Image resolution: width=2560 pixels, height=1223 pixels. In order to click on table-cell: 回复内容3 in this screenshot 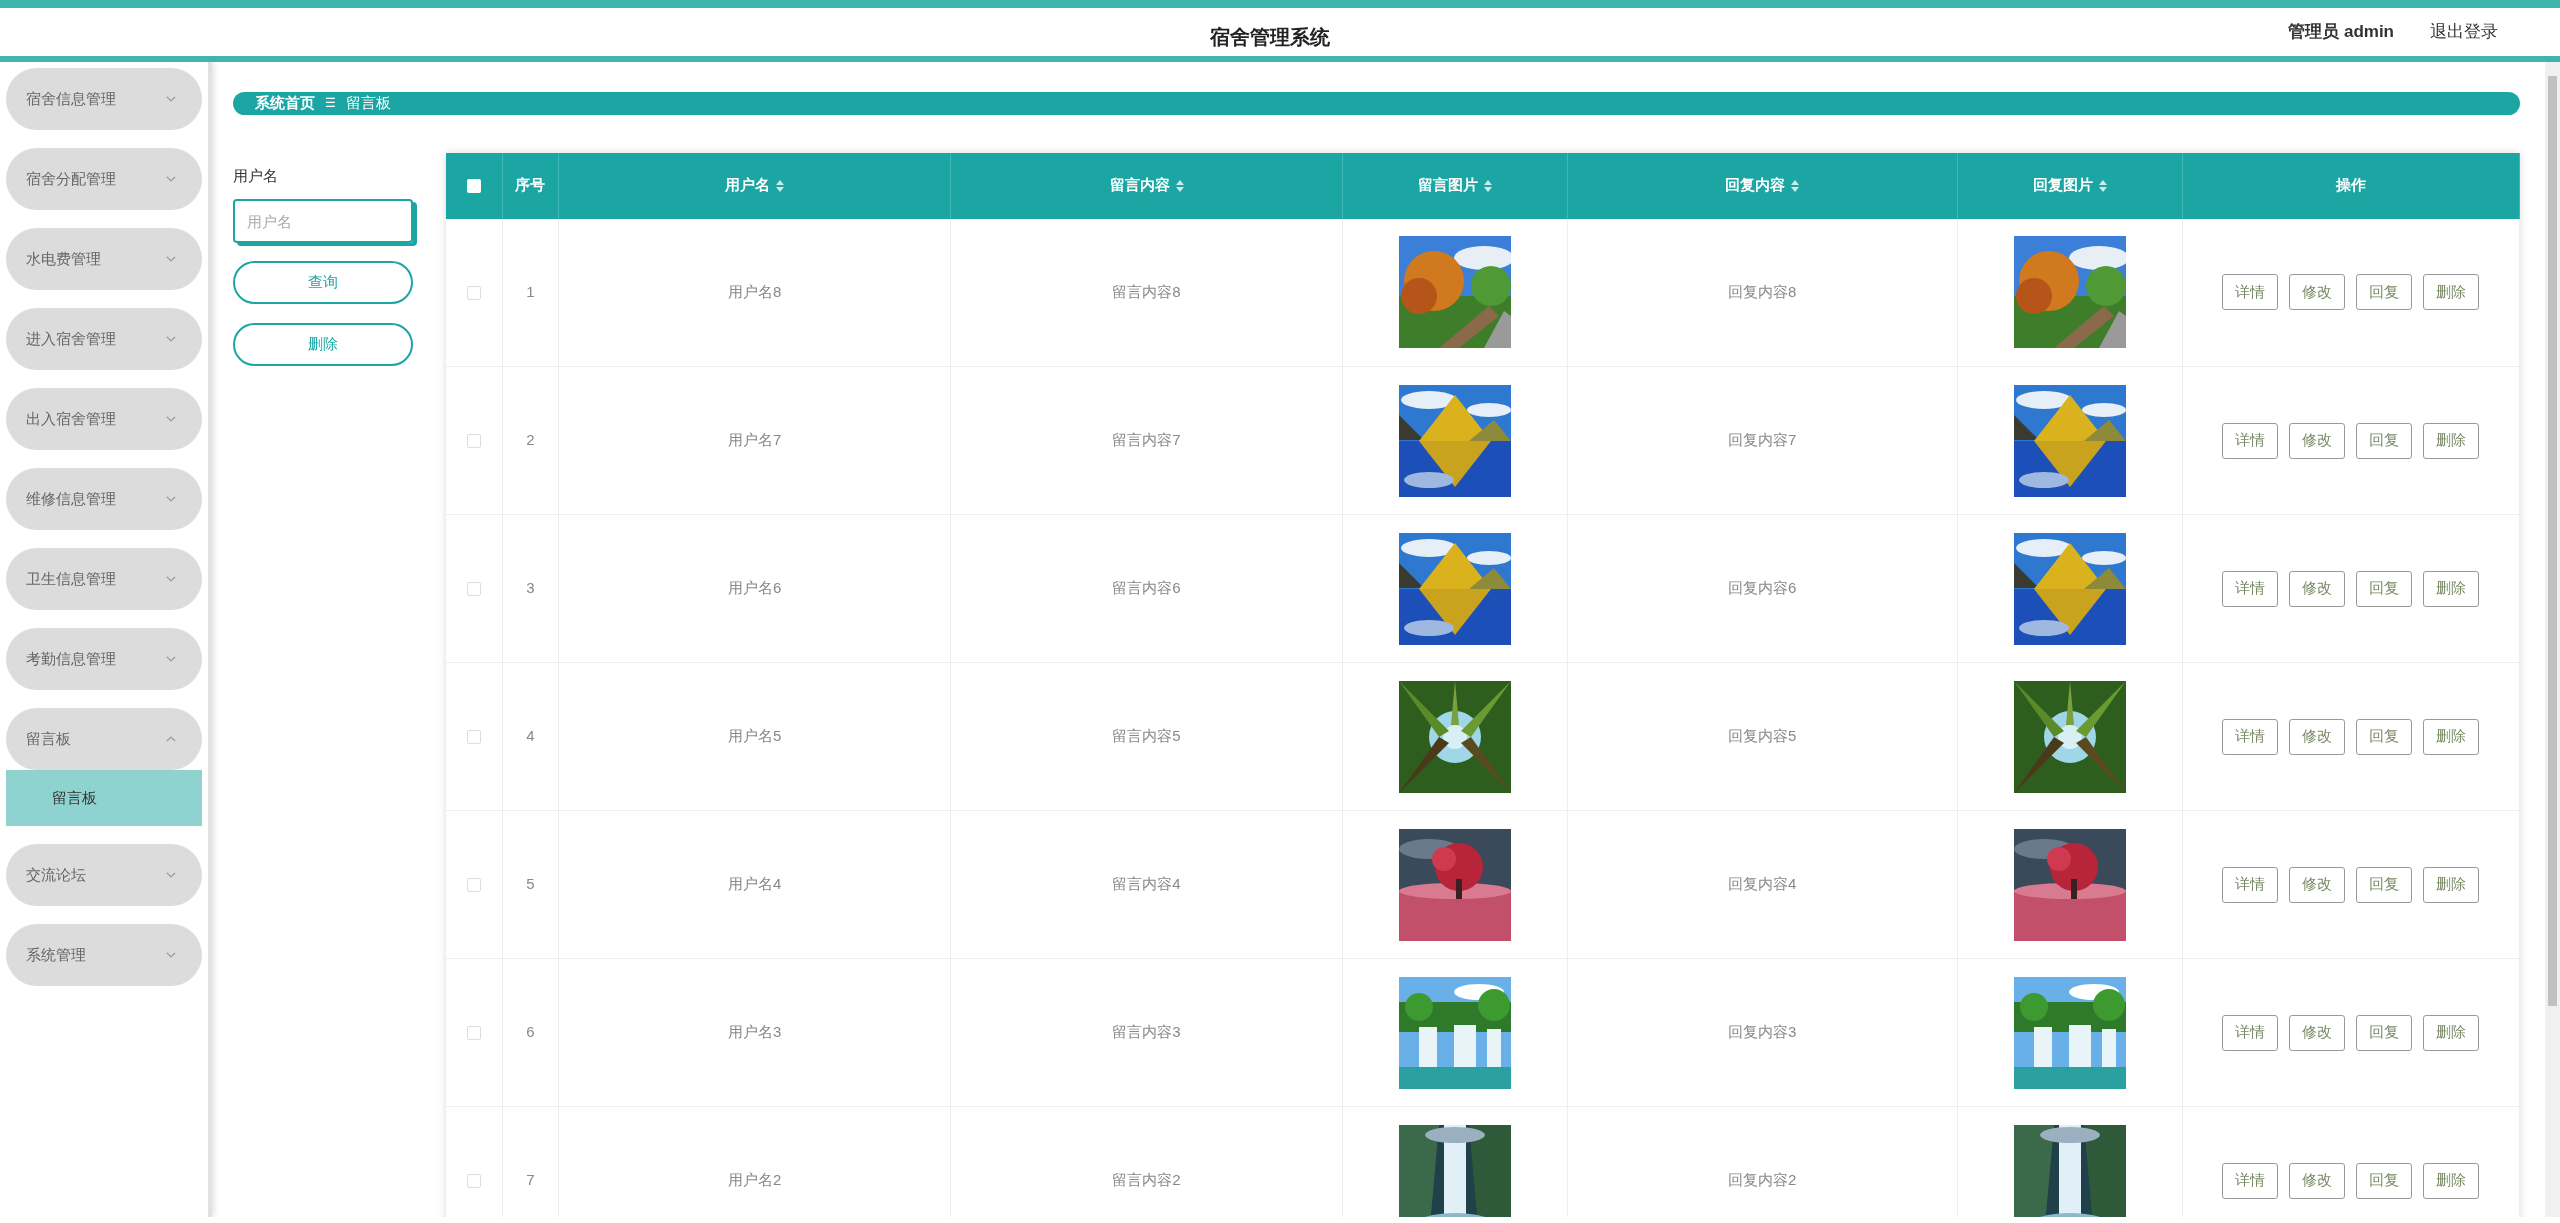, I will do `click(1762, 1032)`.